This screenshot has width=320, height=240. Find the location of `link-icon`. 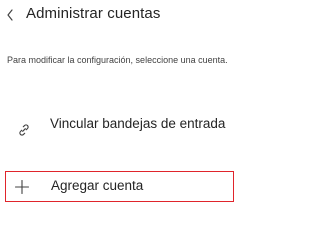

link-icon is located at coordinates (24, 130).